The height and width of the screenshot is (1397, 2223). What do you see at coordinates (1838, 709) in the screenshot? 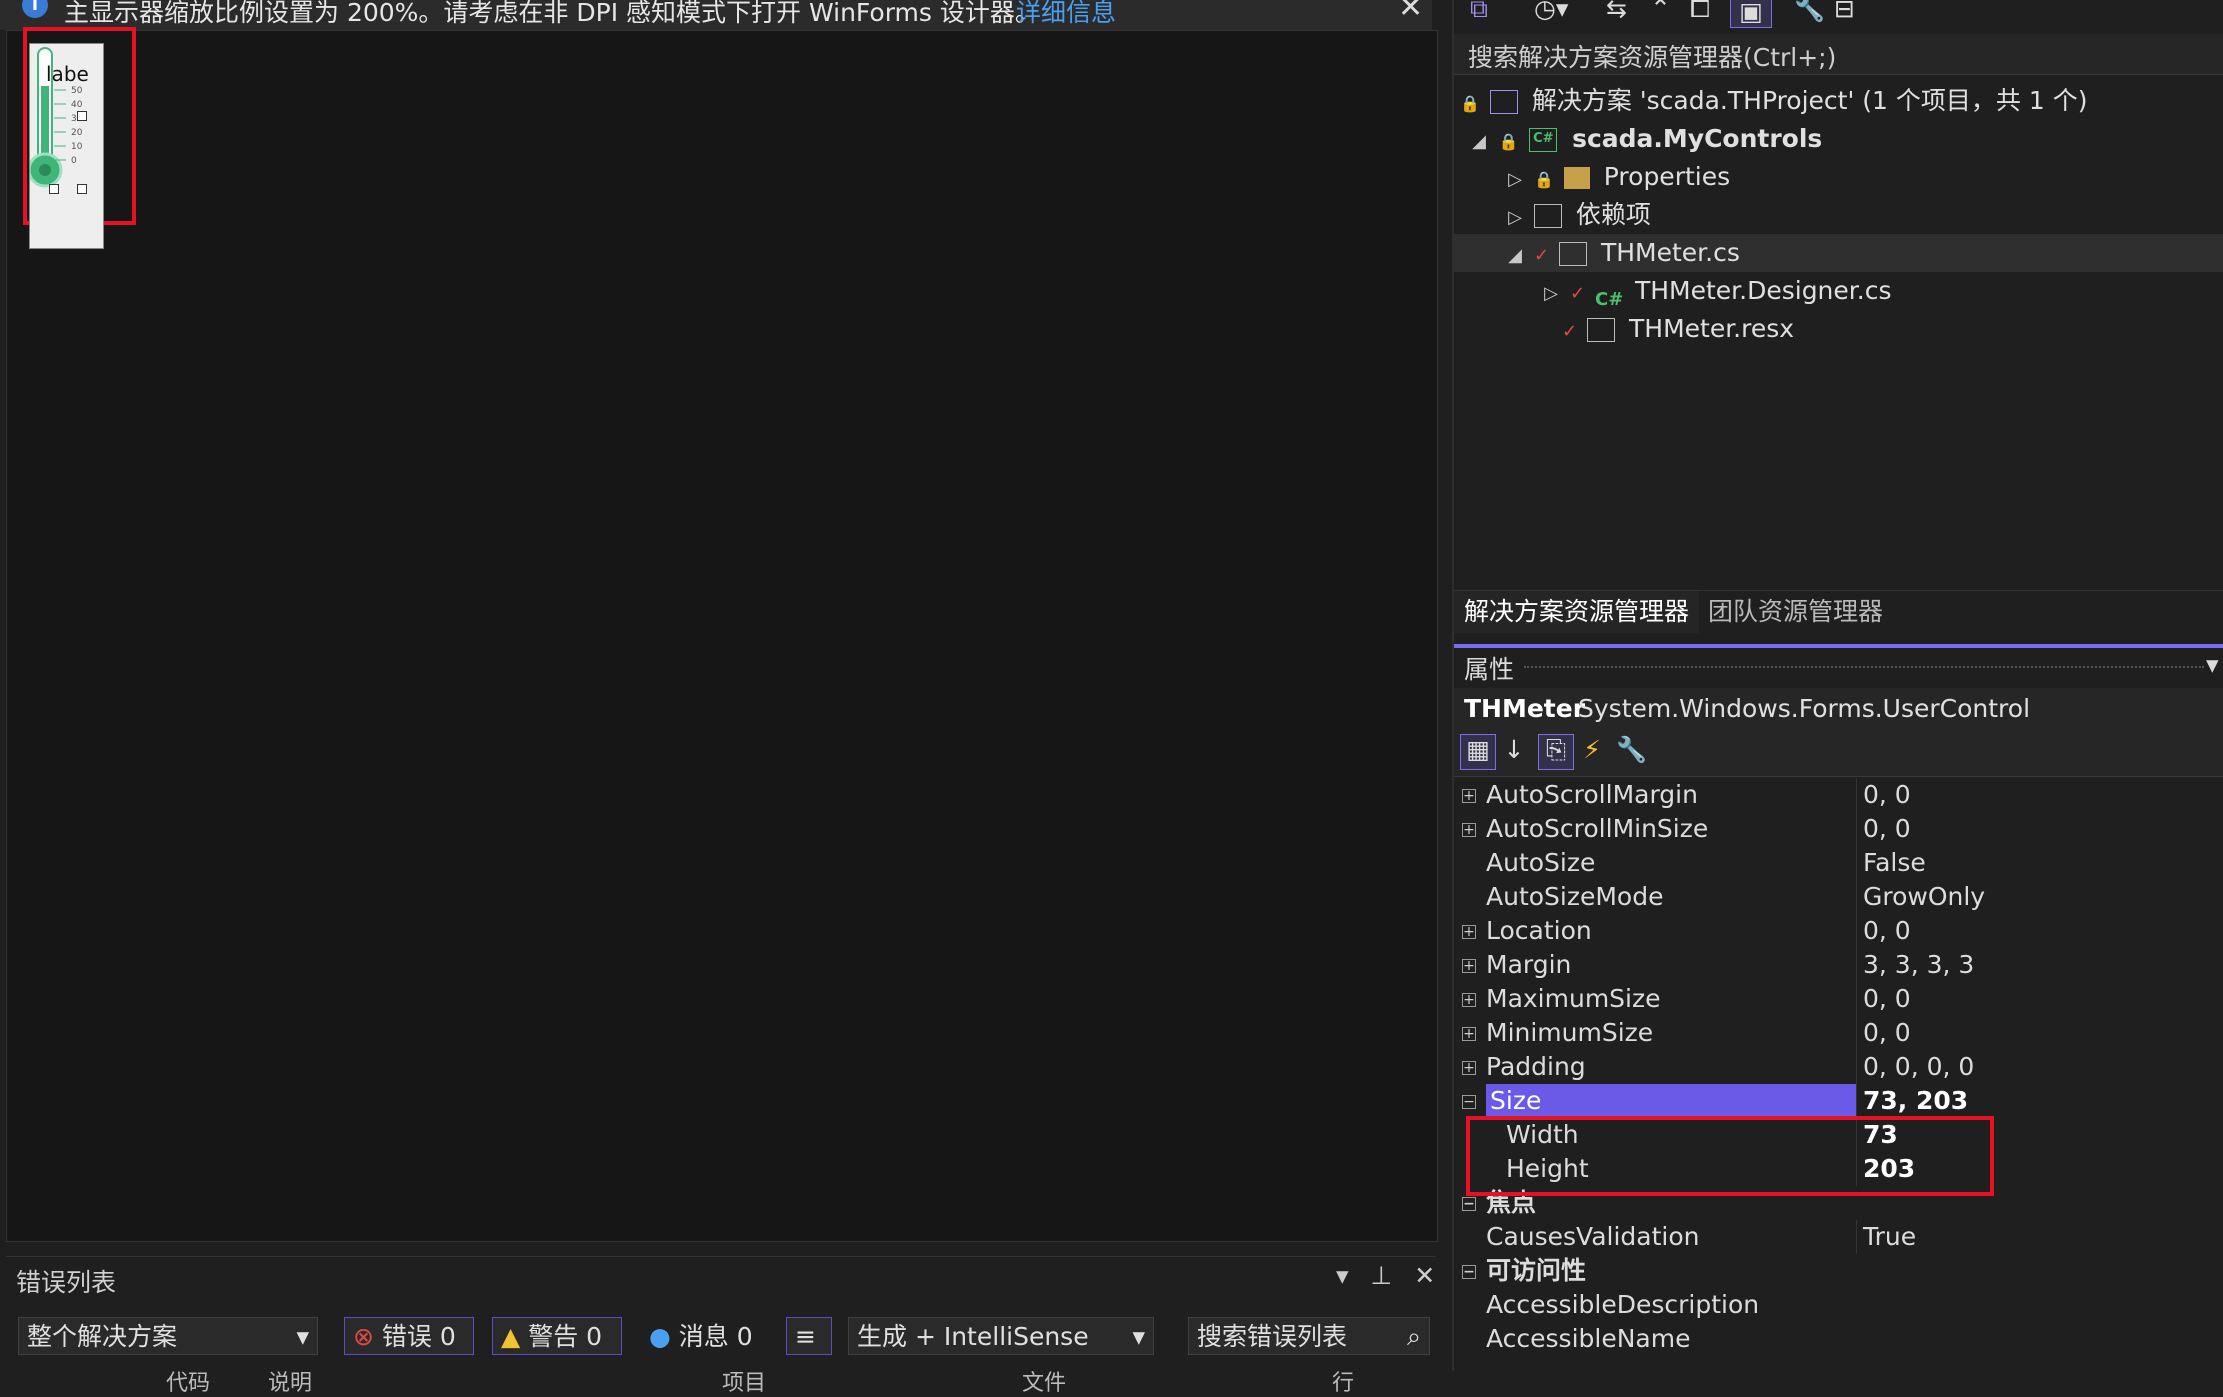
I see `object-selector: THMeter System.Windows.Forms.UserControl` at bounding box center [1838, 709].